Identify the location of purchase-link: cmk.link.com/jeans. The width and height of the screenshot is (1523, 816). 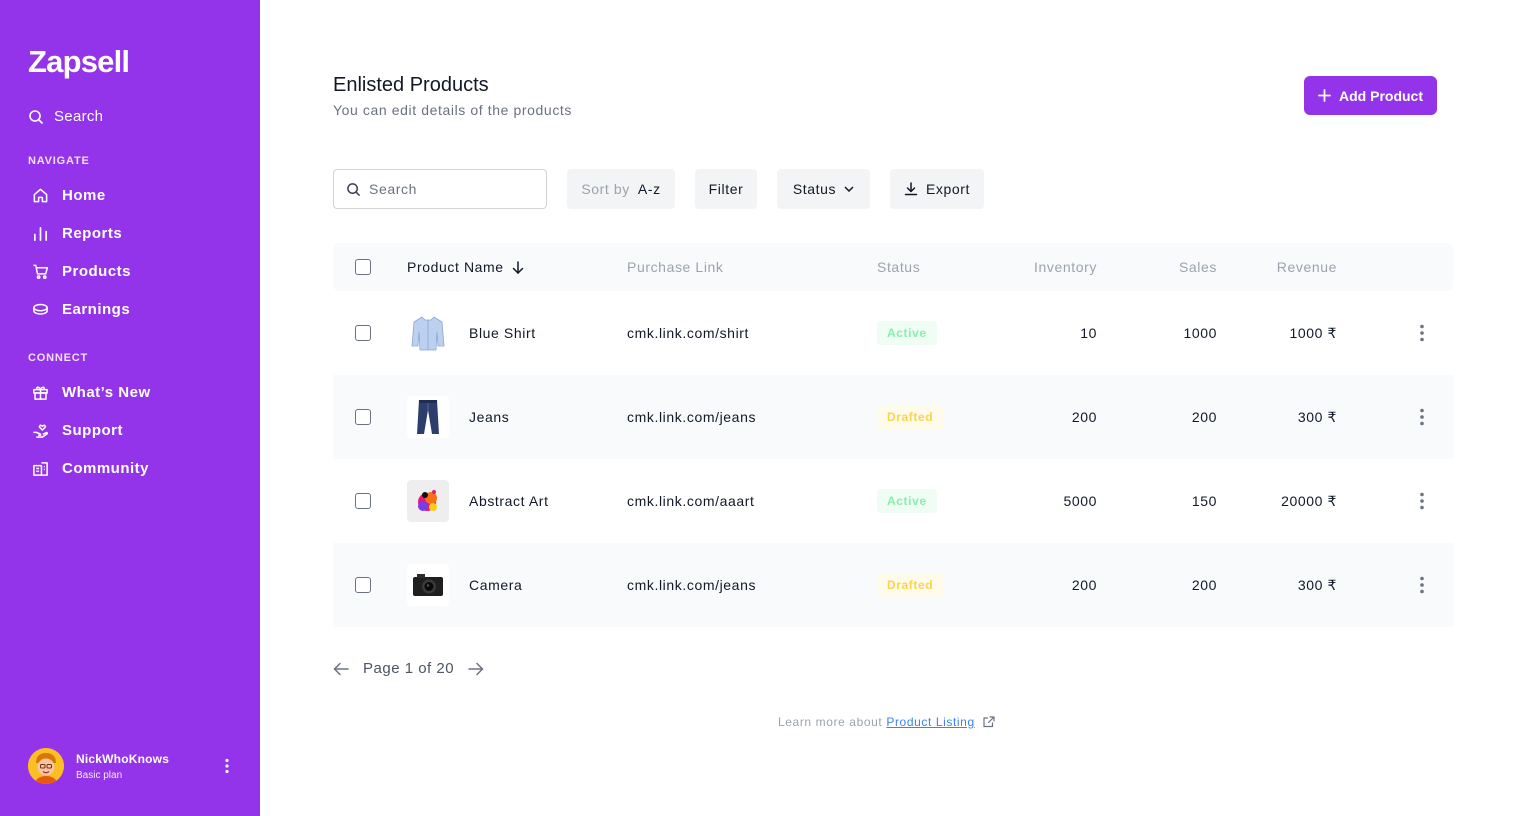
(692, 417).